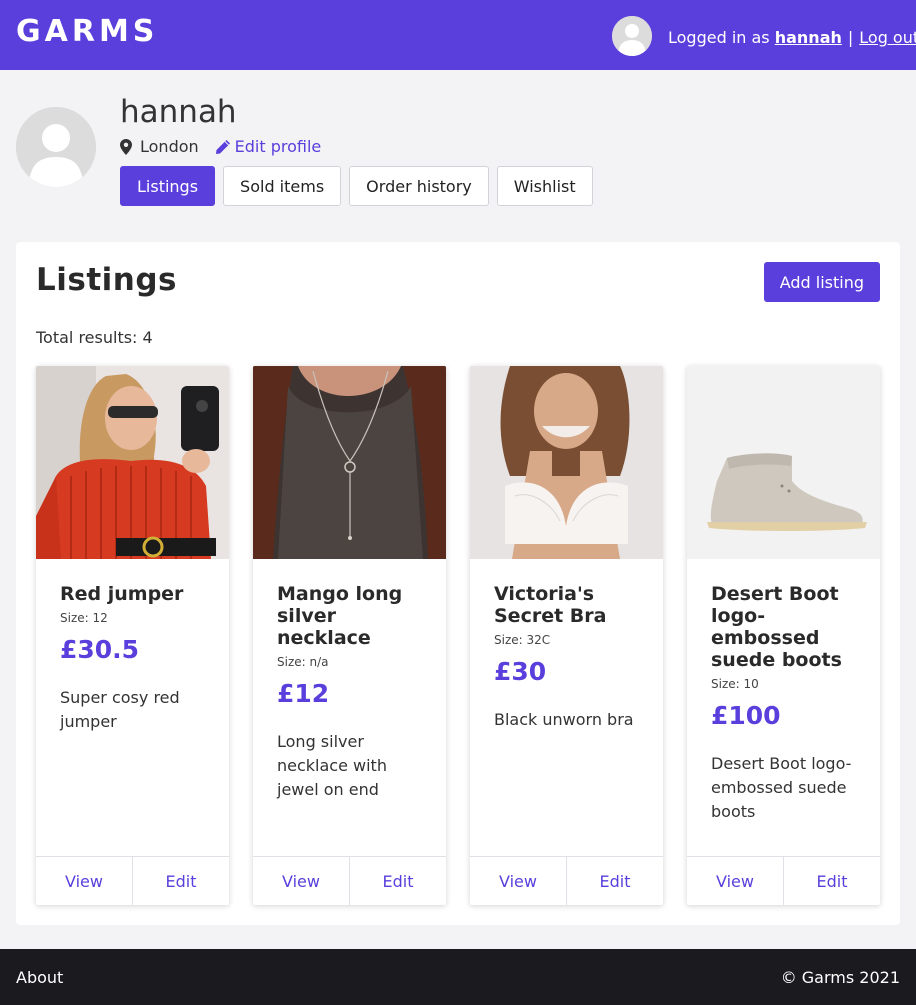  Describe the element at coordinates (94, 337) in the screenshot. I see `total-results: Total results: 4` at that location.